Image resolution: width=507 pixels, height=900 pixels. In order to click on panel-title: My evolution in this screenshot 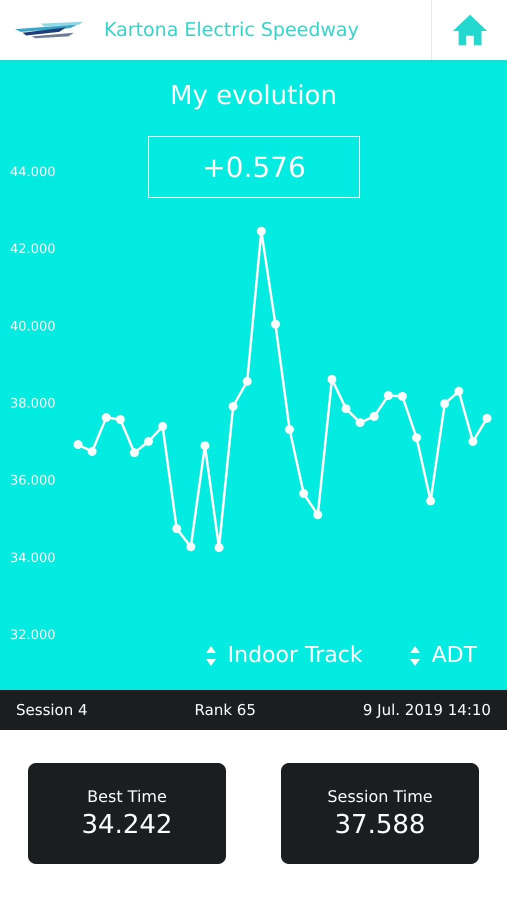, I will do `click(253, 96)`.